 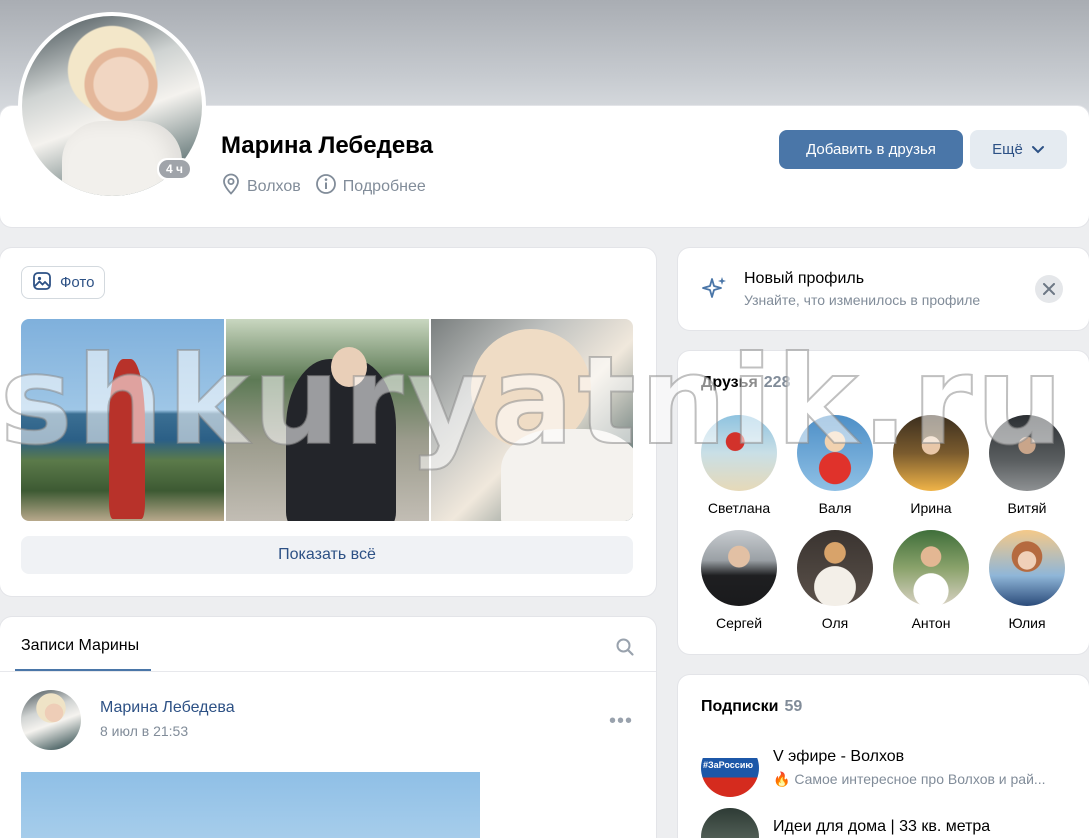 What do you see at coordinates (883, 289) in the screenshot?
I see `new-profile-banner` at bounding box center [883, 289].